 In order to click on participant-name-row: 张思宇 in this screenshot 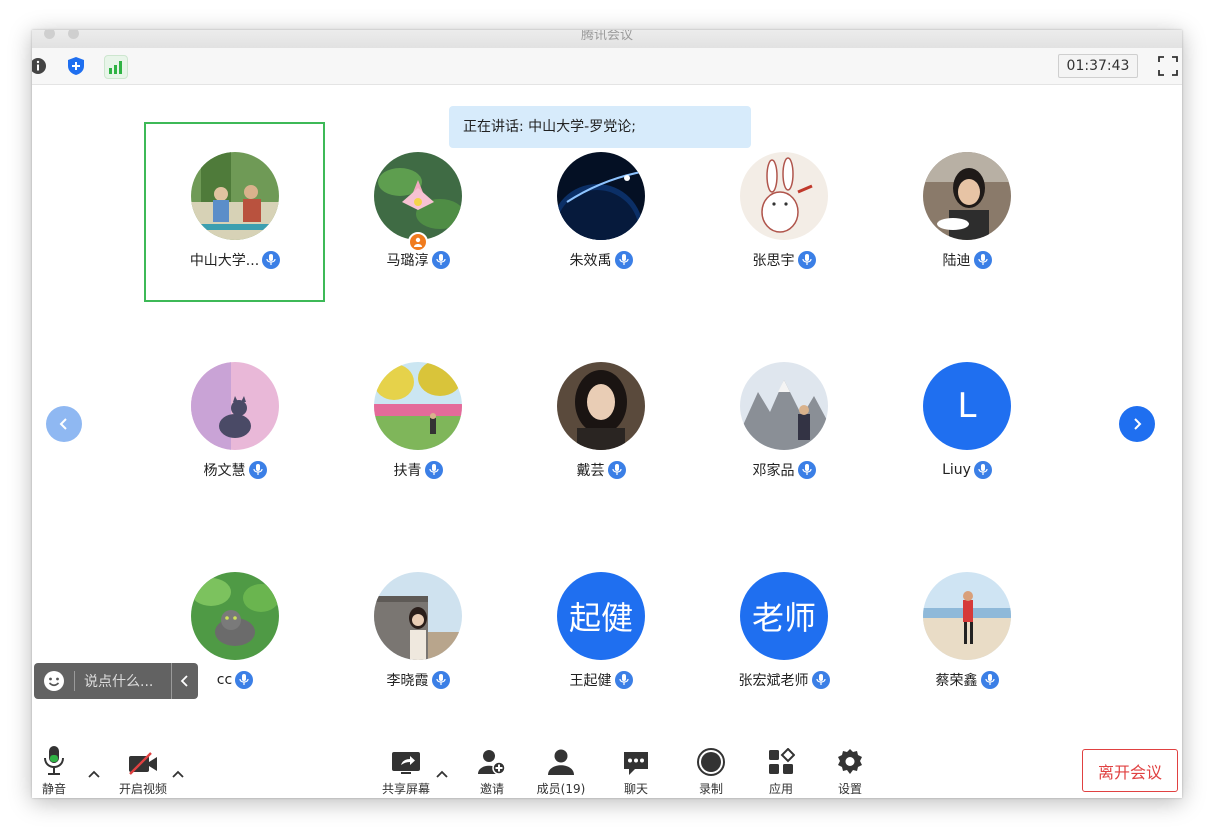, I will do `click(784, 260)`.